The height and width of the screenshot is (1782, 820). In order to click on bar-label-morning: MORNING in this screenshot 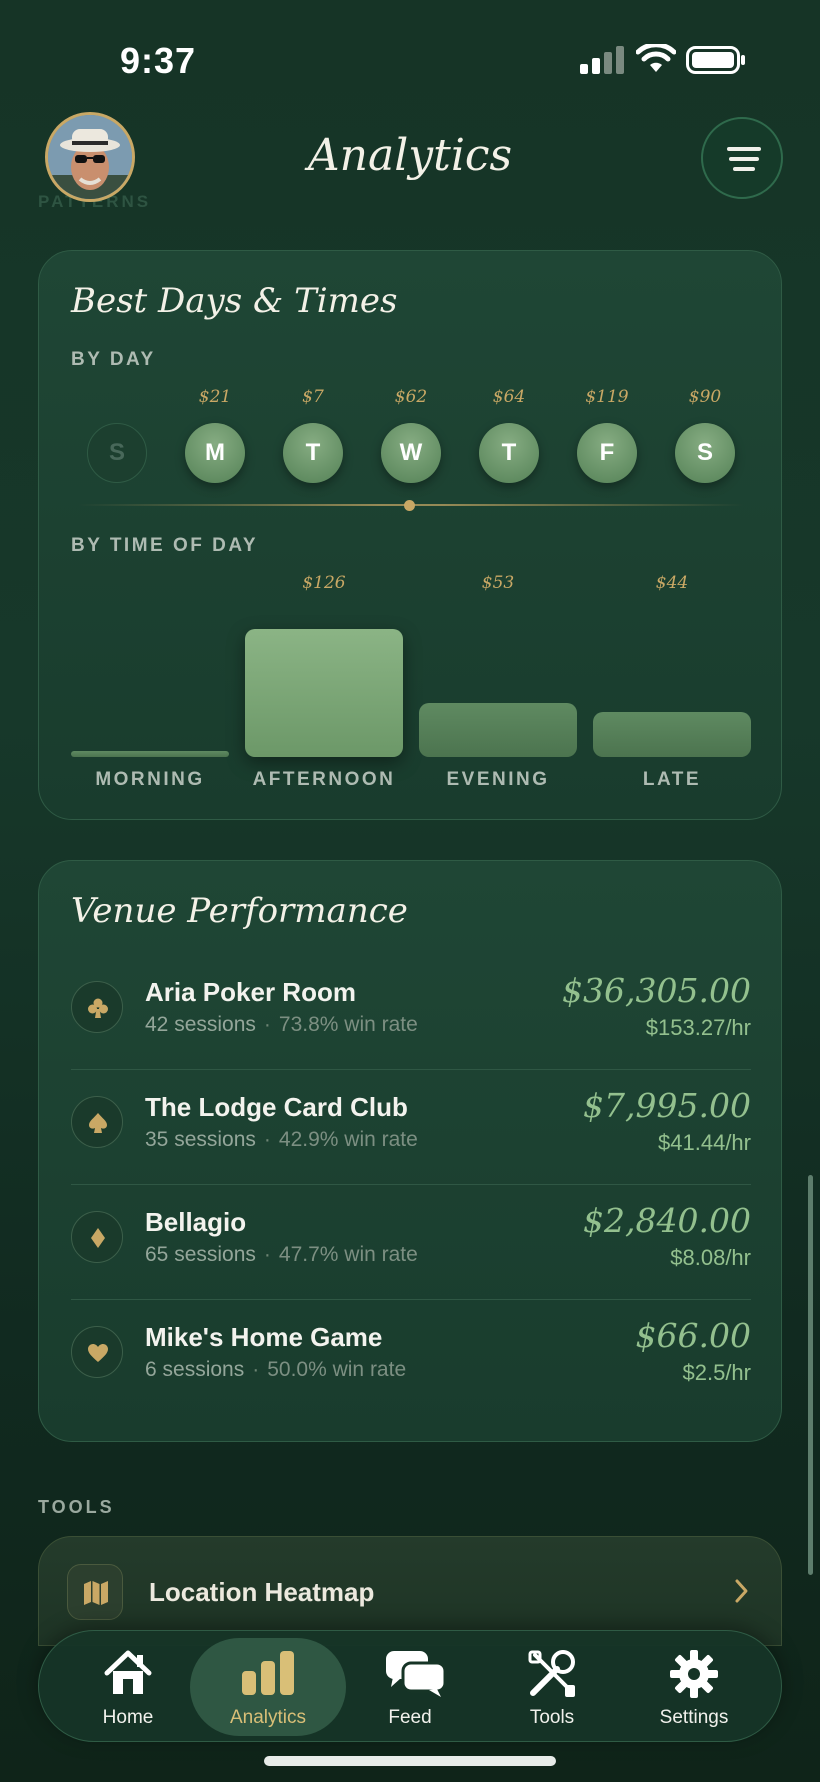, I will do `click(150, 779)`.